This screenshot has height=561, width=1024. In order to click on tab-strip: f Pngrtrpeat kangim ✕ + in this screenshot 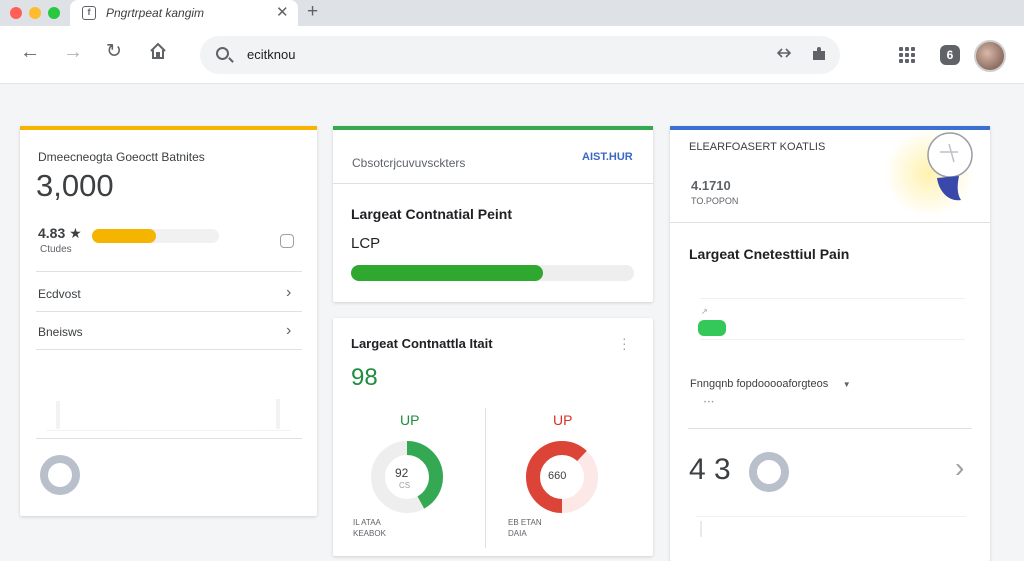, I will do `click(512, 13)`.